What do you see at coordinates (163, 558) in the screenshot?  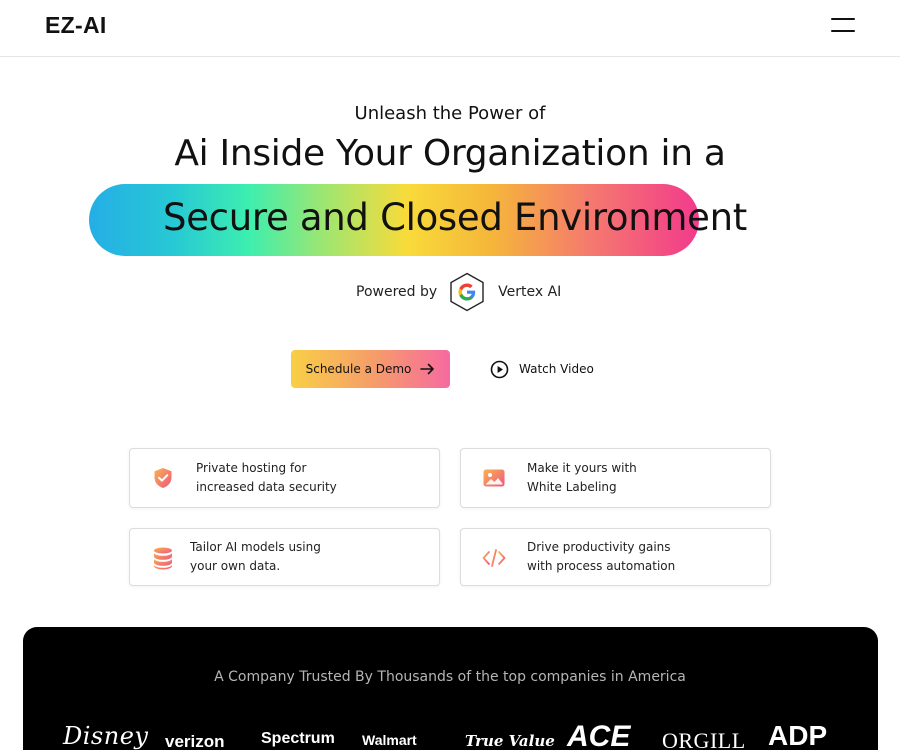 I see `database-icon` at bounding box center [163, 558].